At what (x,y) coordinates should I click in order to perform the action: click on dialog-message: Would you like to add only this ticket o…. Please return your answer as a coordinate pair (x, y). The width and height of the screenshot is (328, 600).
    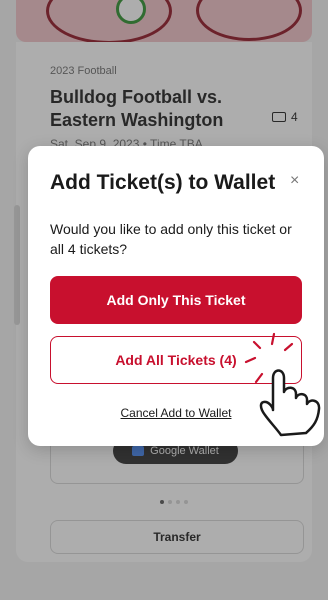
    Looking at the image, I should click on (171, 239).